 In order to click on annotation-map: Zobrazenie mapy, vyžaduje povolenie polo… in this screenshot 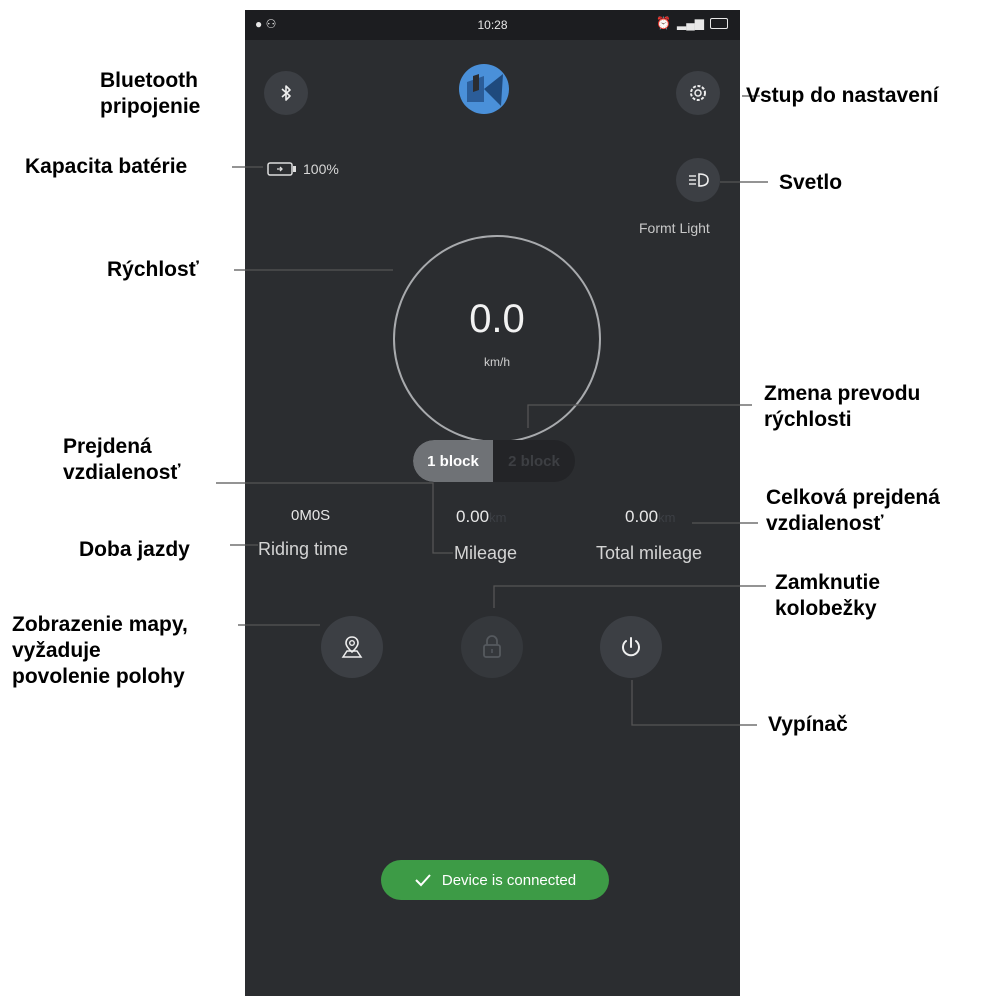, I will do `click(100, 650)`.